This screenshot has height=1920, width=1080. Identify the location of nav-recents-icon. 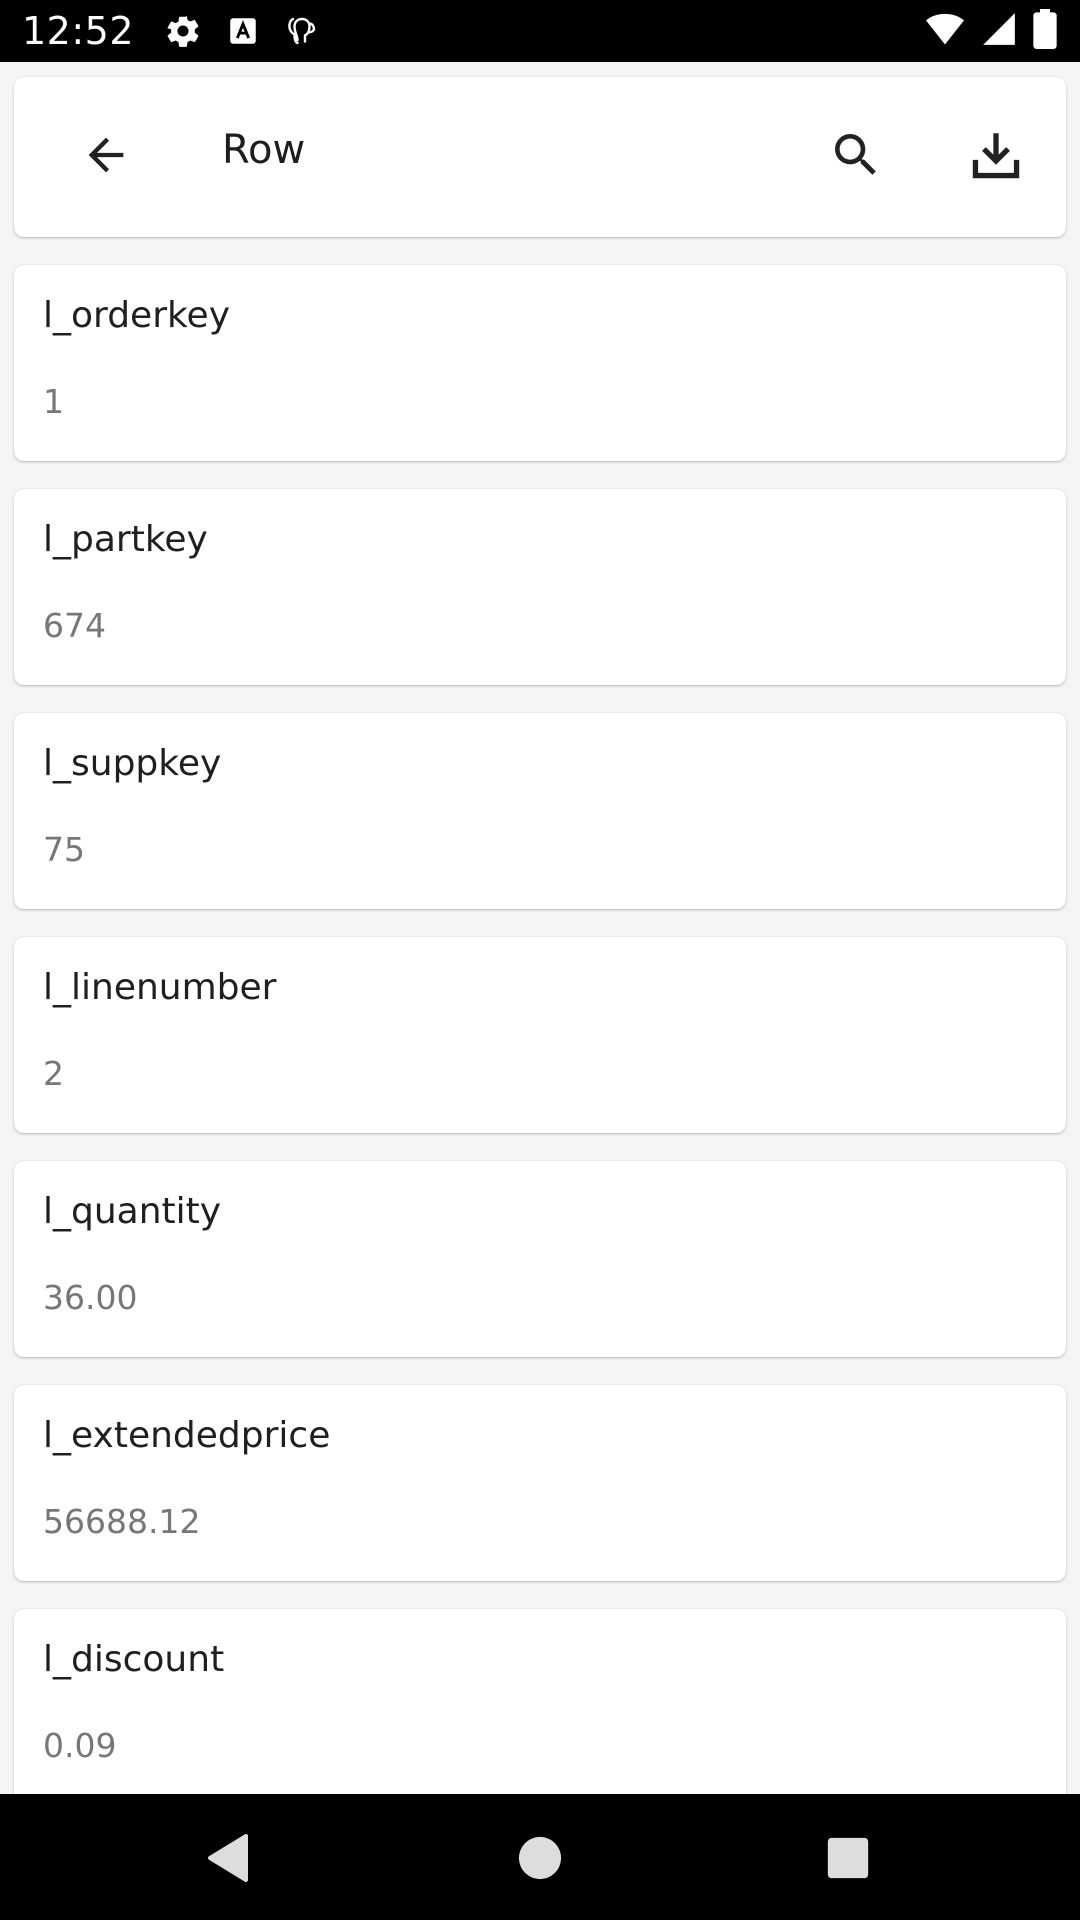
(848, 1860).